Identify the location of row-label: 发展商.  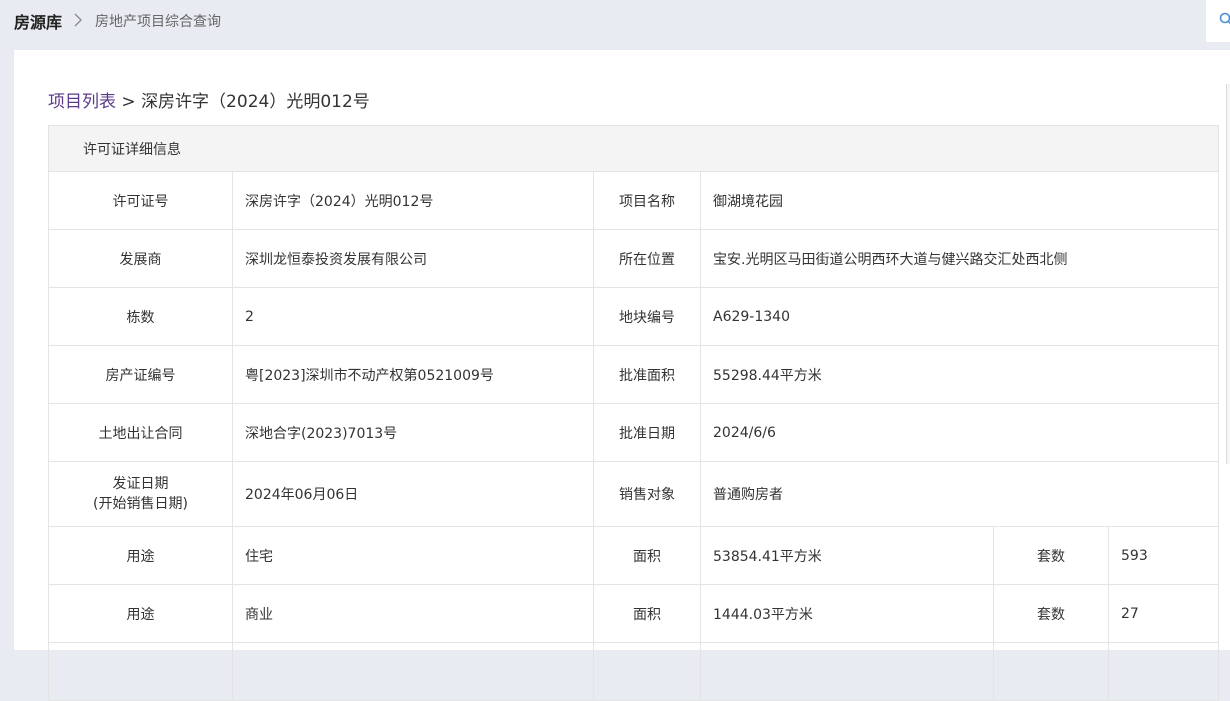
(140, 258).